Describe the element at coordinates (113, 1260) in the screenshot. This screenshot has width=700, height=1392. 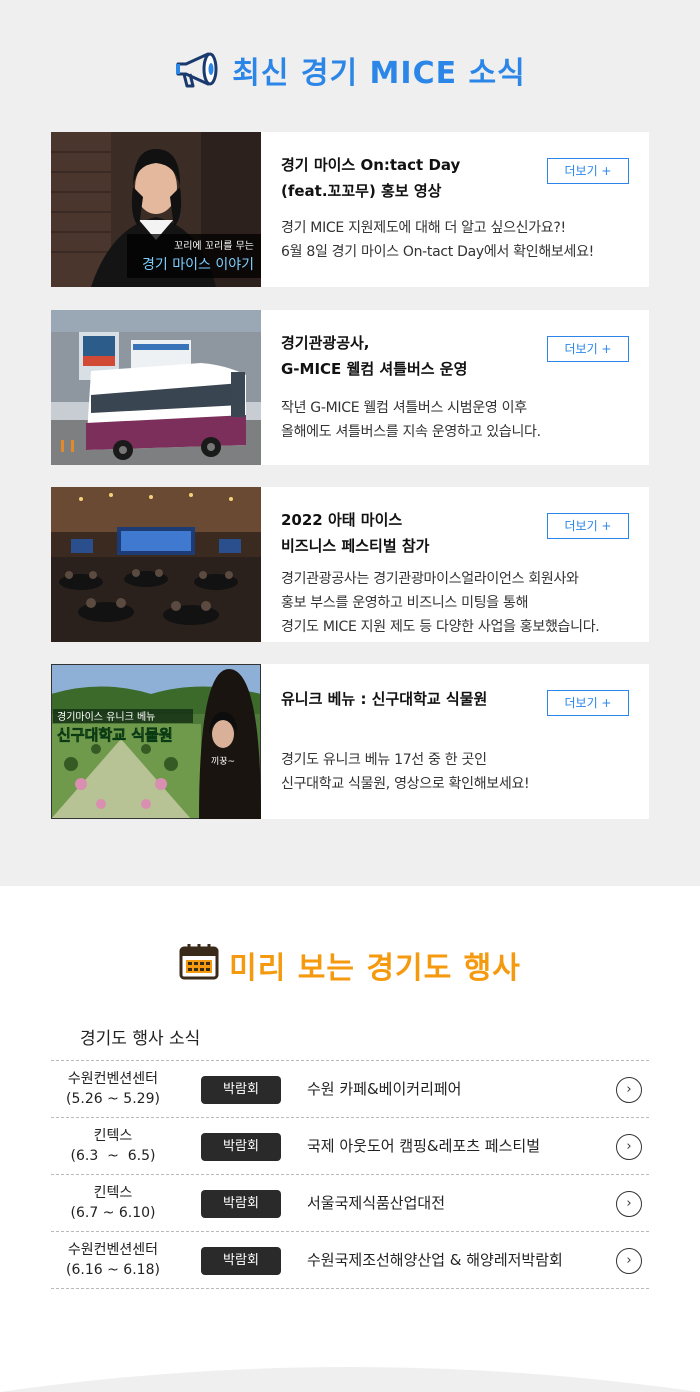
I see `event-venue-block: 수원컨벤션센터 (6.16 ~ 6.18)` at that location.